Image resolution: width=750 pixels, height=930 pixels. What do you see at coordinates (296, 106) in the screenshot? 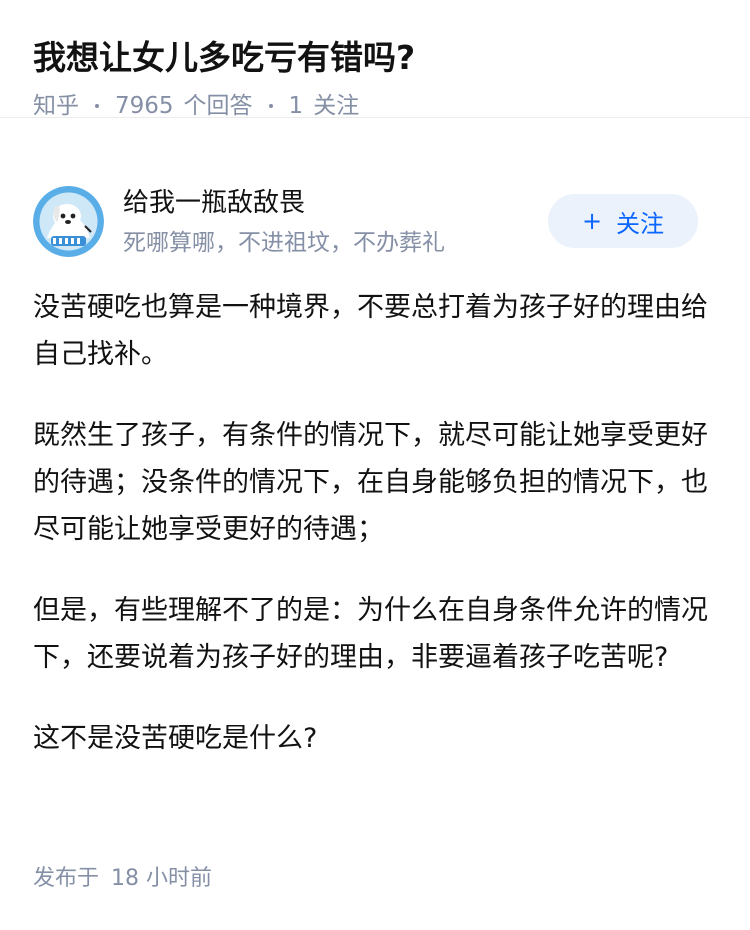
I see `follow-count: 1` at bounding box center [296, 106].